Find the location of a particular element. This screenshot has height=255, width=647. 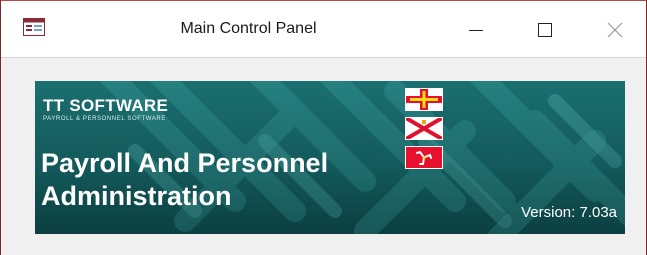

maximize-button is located at coordinates (545, 30).